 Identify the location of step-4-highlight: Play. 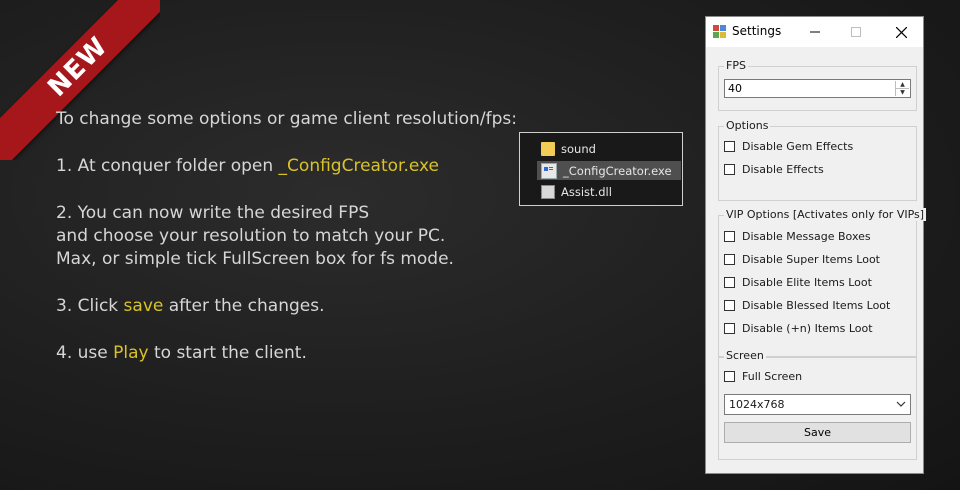
(131, 353).